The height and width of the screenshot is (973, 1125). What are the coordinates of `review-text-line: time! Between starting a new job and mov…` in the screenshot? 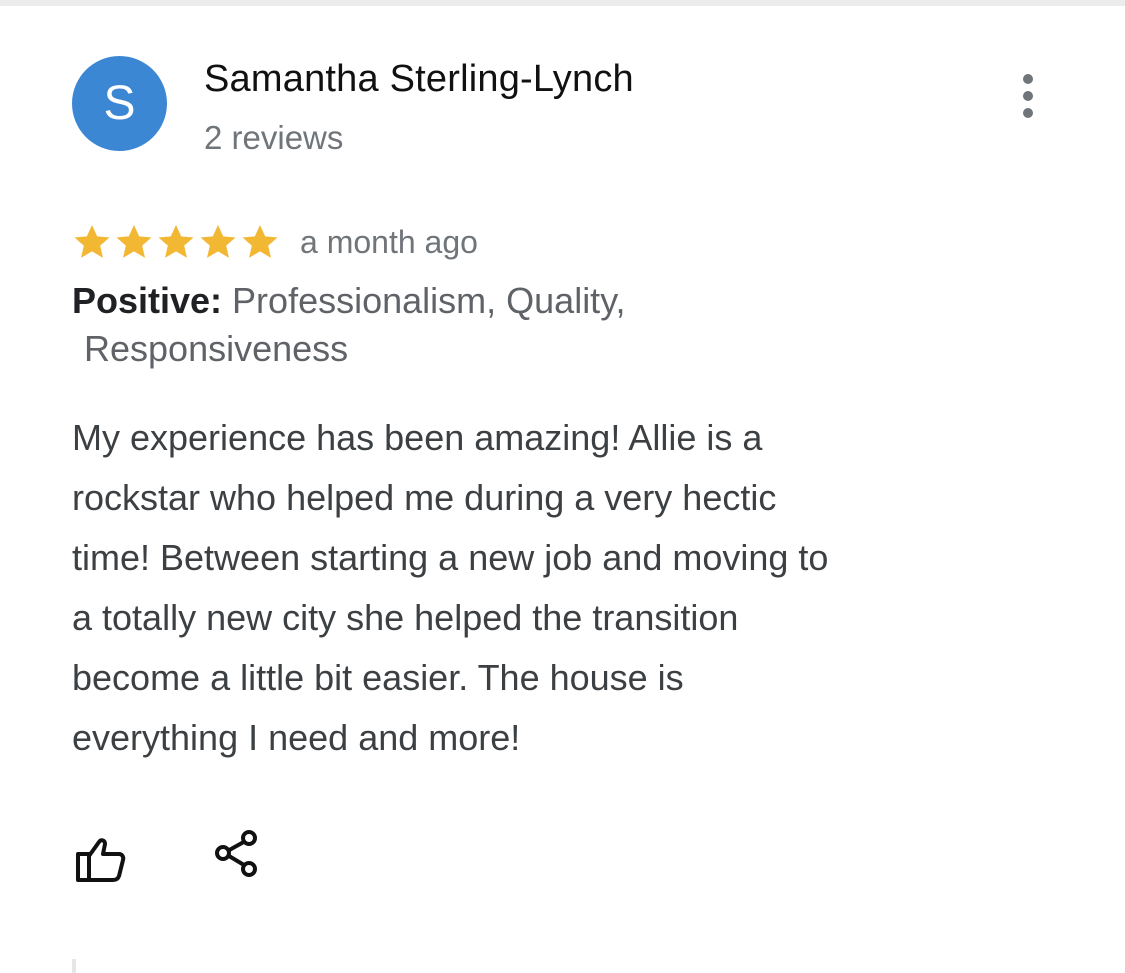 It's located at (450, 557).